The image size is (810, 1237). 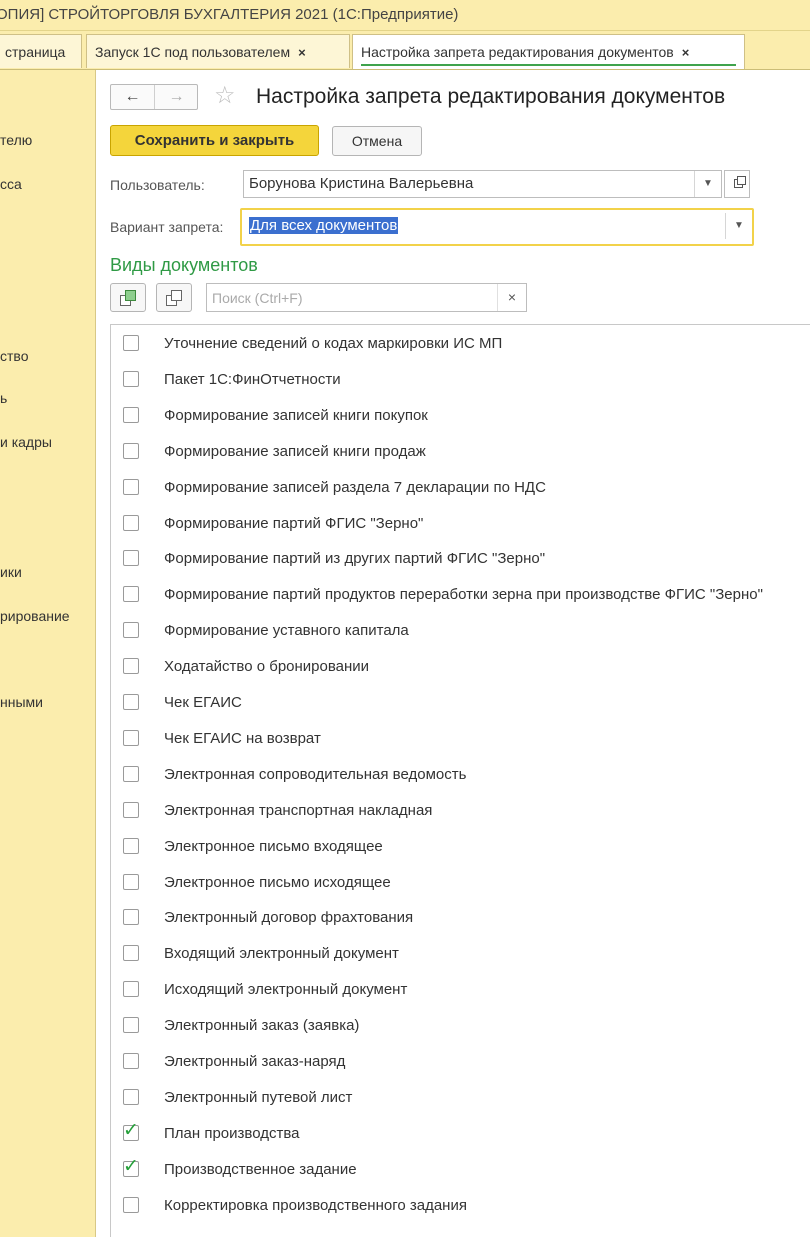 What do you see at coordinates (460, 703) in the screenshot?
I see `list-item: Чек ЕГАИС` at bounding box center [460, 703].